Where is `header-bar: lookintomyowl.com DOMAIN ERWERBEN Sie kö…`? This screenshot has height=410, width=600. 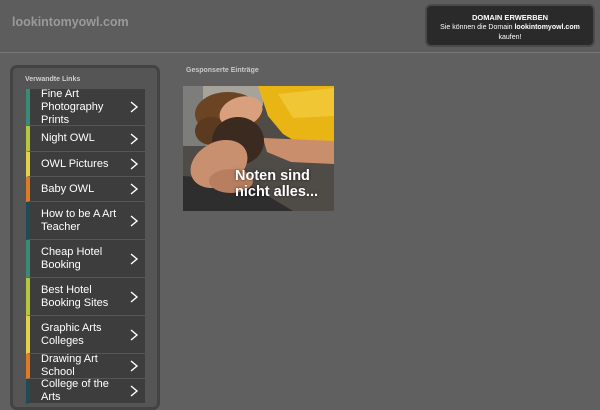 header-bar: lookintomyowl.com DOMAIN ERWERBEN Sie kö… is located at coordinates (300, 26).